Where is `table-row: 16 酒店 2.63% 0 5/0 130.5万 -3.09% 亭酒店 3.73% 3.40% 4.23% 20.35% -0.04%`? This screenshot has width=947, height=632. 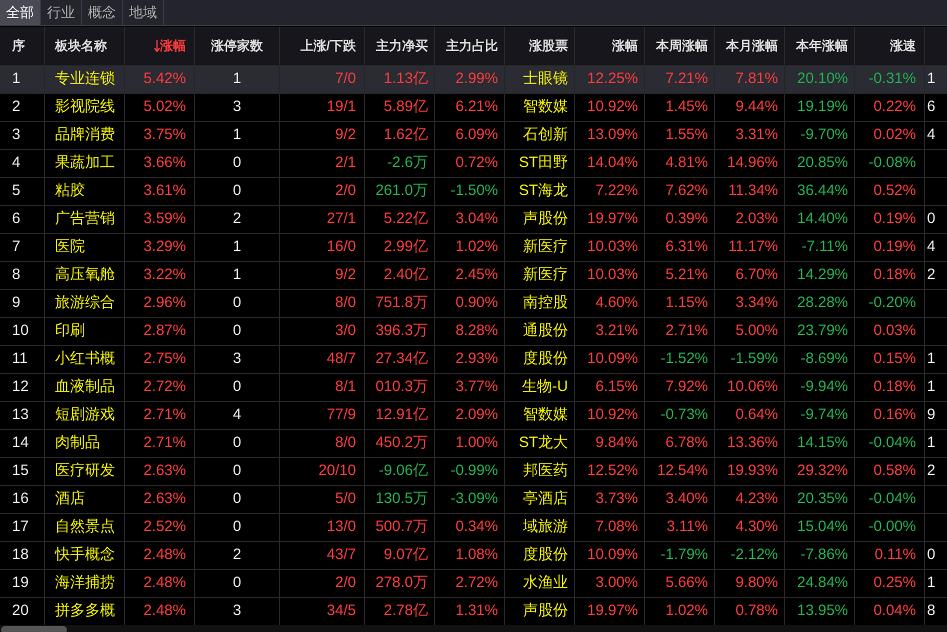 table-row: 16 酒店 2.63% 0 5/0 130.5万 -3.09% 亭酒店 3.73% 3.40% 4.23% 20.35% -0.04% is located at coordinates (473, 499).